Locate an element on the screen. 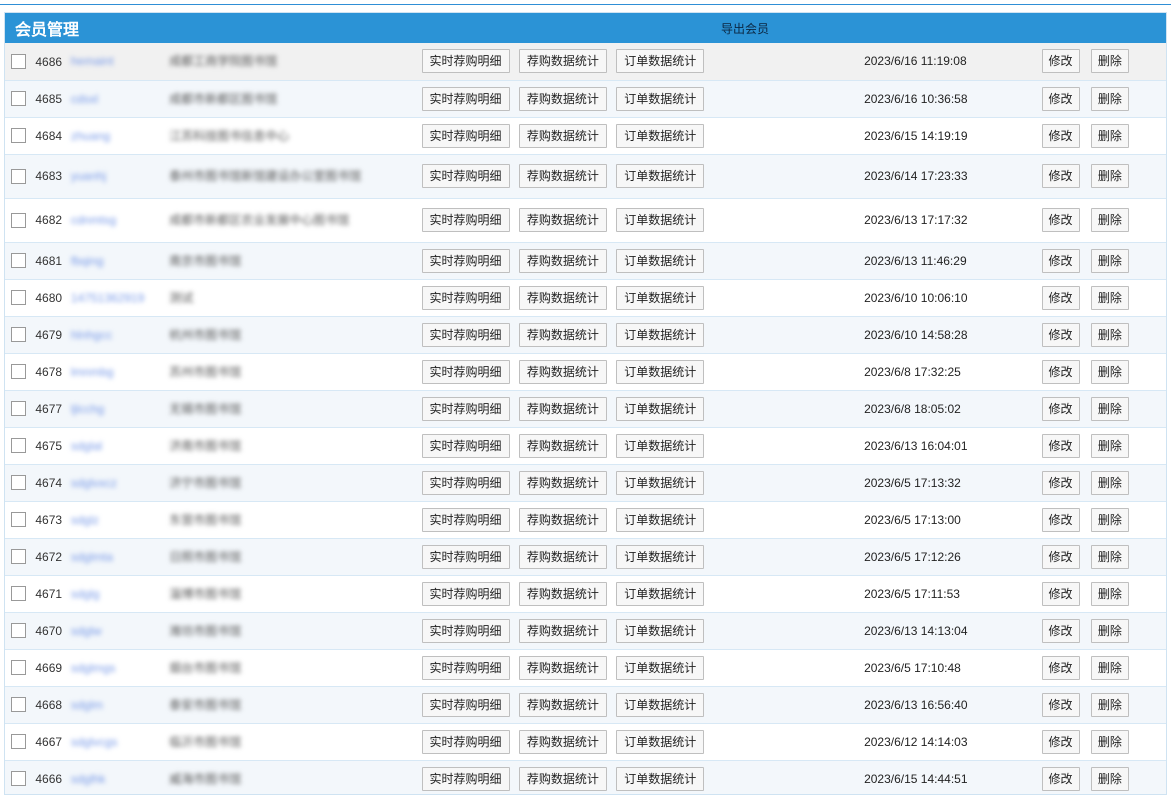 The height and width of the screenshot is (795, 1171). export-members-link: 导出会员 is located at coordinates (745, 28).